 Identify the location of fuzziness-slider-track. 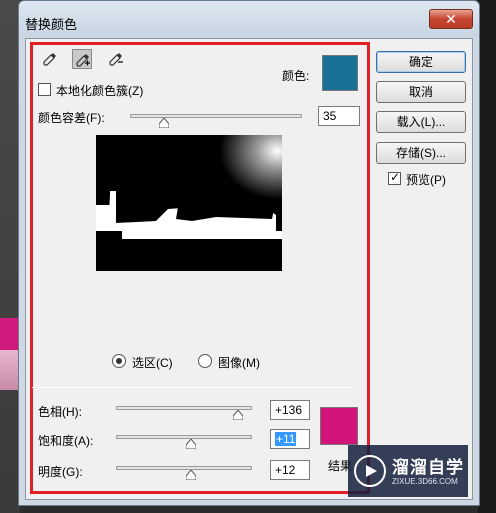
(216, 116).